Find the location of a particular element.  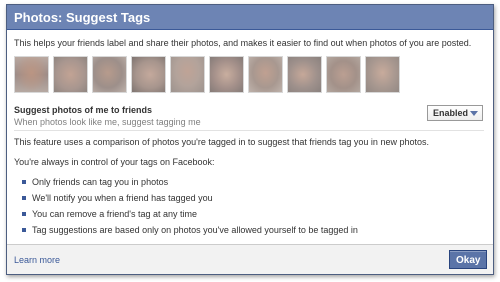

okay-button: Okay is located at coordinates (468, 259).